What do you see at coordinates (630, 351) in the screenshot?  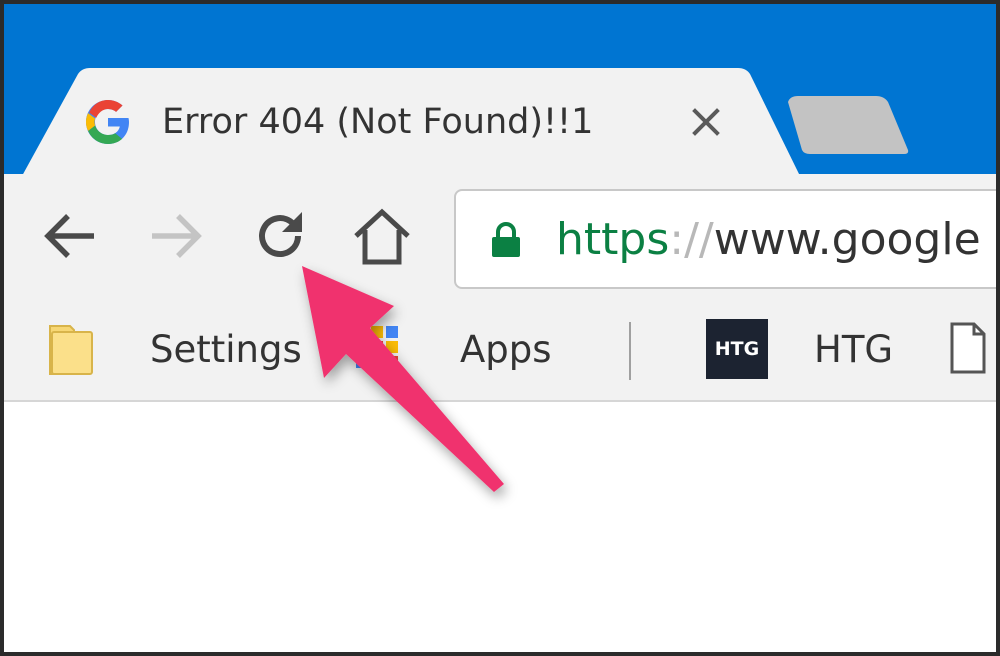 I see `bookmarks-separator` at bounding box center [630, 351].